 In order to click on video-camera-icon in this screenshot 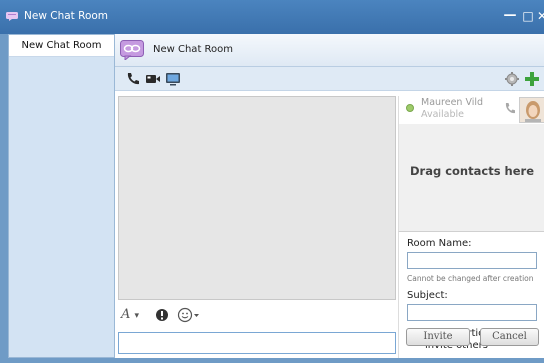, I will do `click(153, 79)`.